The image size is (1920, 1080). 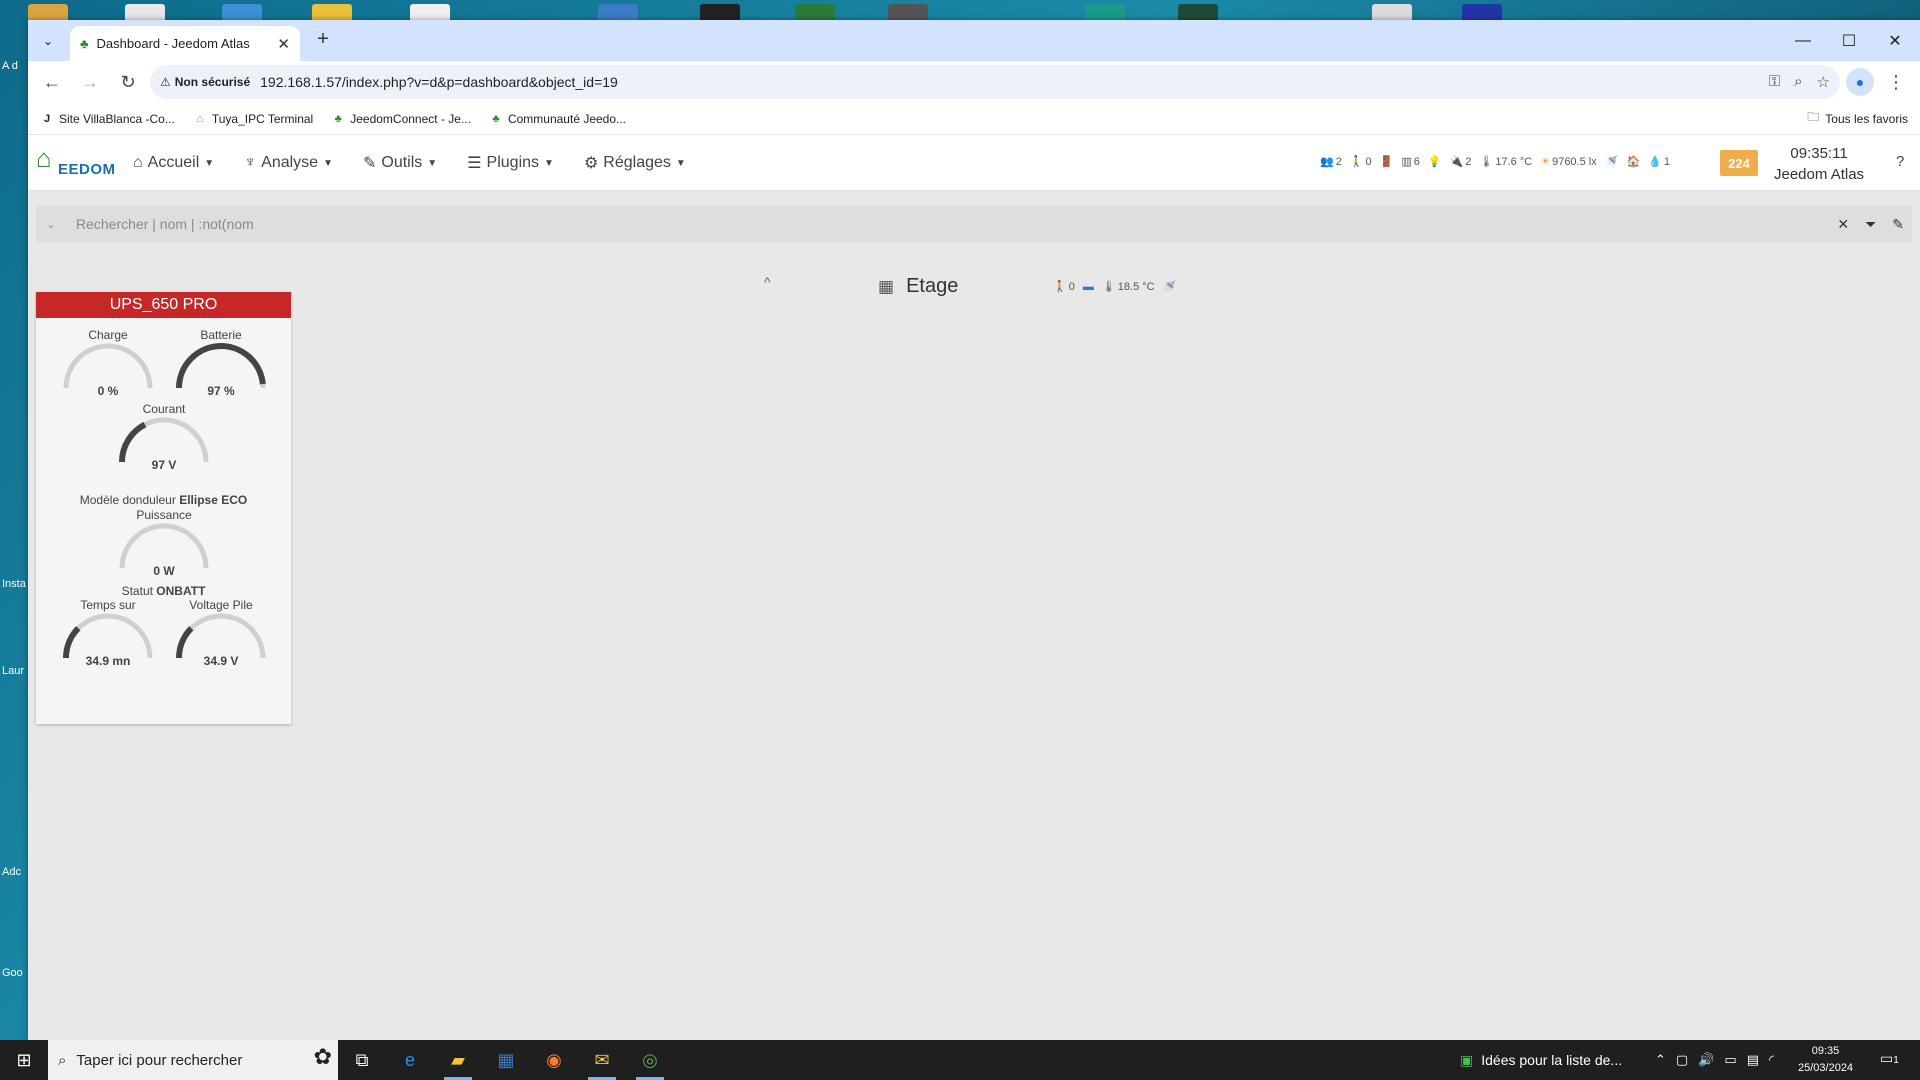 What do you see at coordinates (1088, 287) in the screenshot?
I see `object-summary-shutter: ▬` at bounding box center [1088, 287].